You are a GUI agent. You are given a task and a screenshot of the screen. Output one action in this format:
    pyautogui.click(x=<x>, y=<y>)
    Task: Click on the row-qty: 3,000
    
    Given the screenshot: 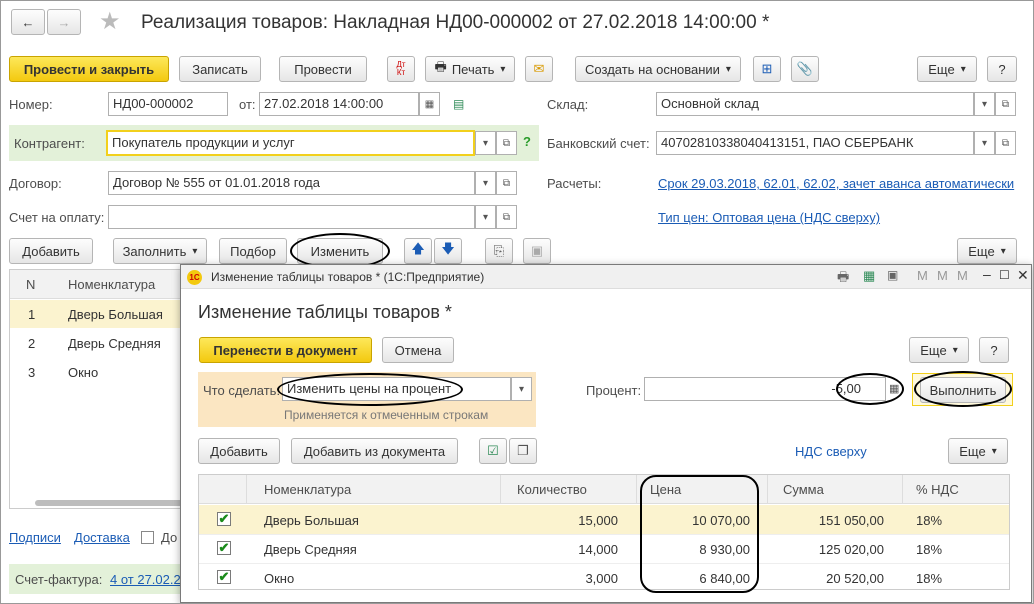 What is the action you would take?
    pyautogui.click(x=601, y=578)
    